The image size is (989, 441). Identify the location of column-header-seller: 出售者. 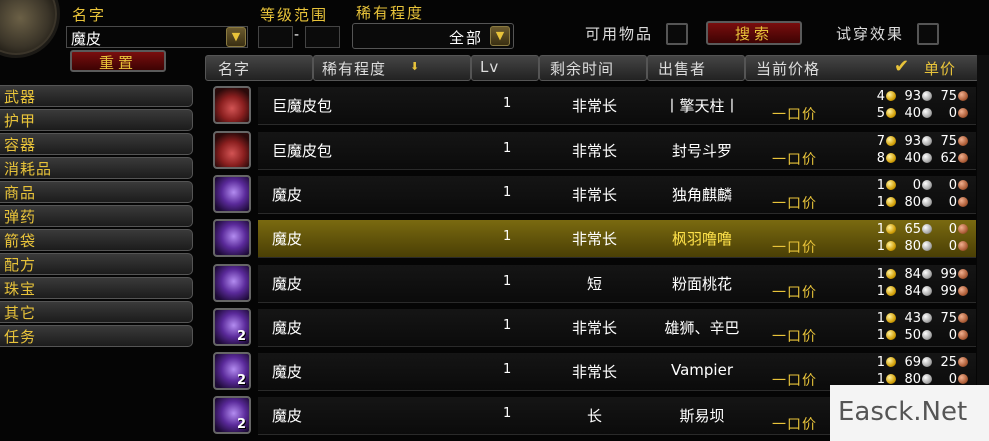
(696, 68).